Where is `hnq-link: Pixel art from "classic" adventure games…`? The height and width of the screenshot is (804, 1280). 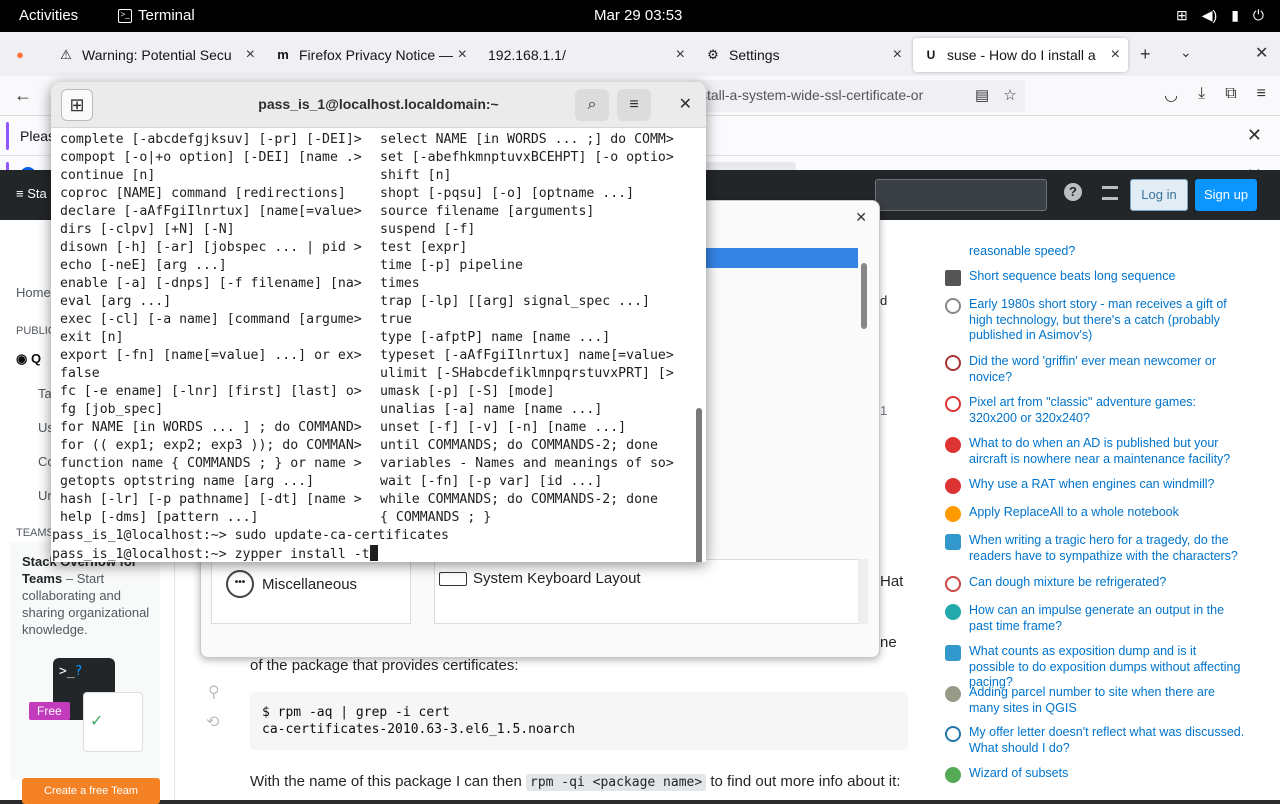
hnq-link: Pixel art from "classic" adventure games… is located at coordinates (1107, 410).